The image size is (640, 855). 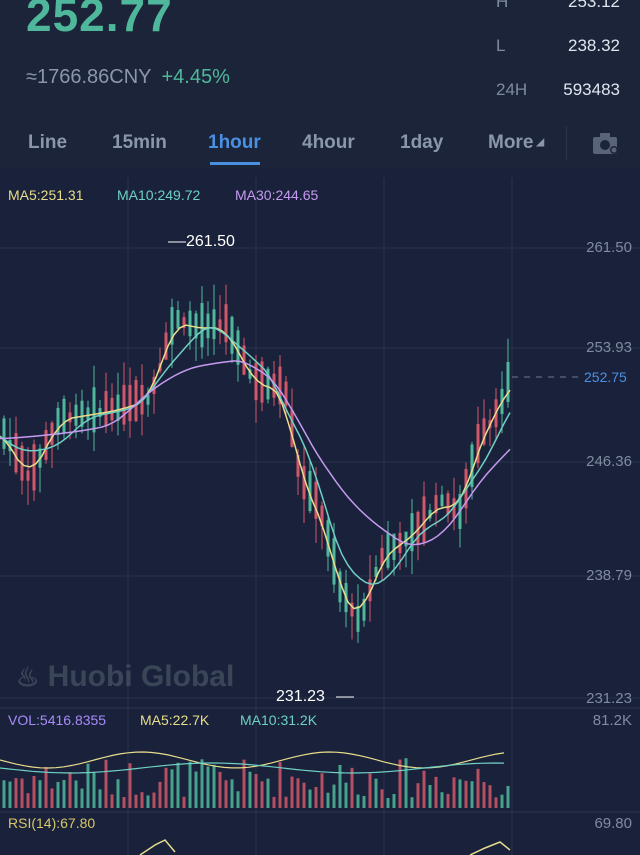 I want to click on volume-axis-top: 81.2K, so click(x=612, y=720).